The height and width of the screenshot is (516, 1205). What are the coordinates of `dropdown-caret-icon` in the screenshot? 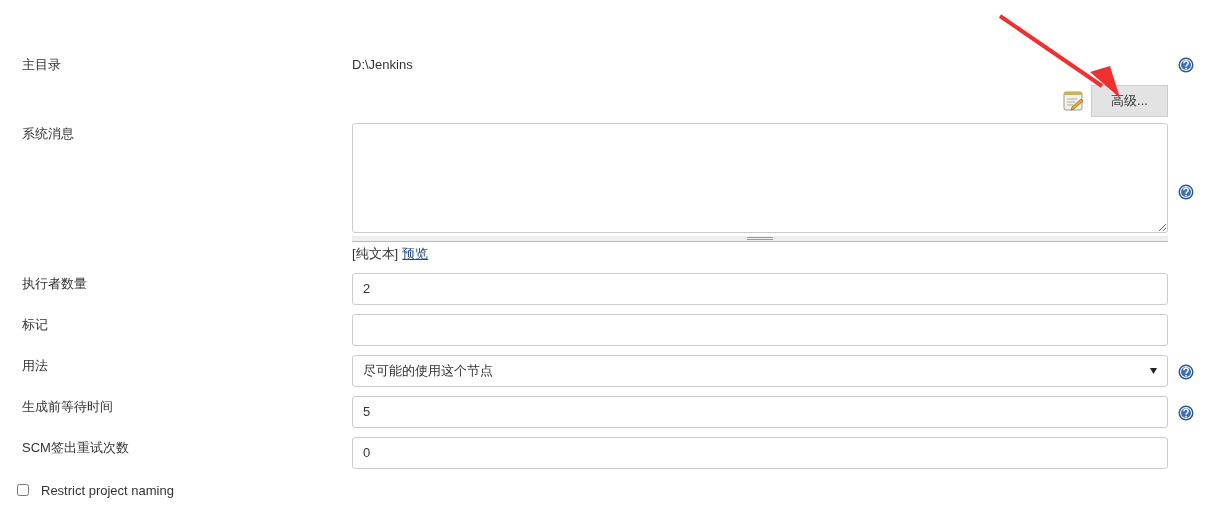 It's located at (1153, 370).